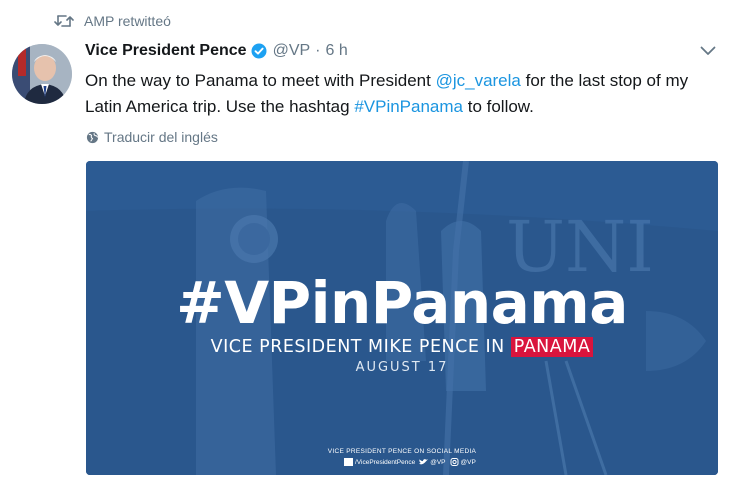  Describe the element at coordinates (468, 462) in the screenshot. I see `instagram-handle: @VP` at that location.